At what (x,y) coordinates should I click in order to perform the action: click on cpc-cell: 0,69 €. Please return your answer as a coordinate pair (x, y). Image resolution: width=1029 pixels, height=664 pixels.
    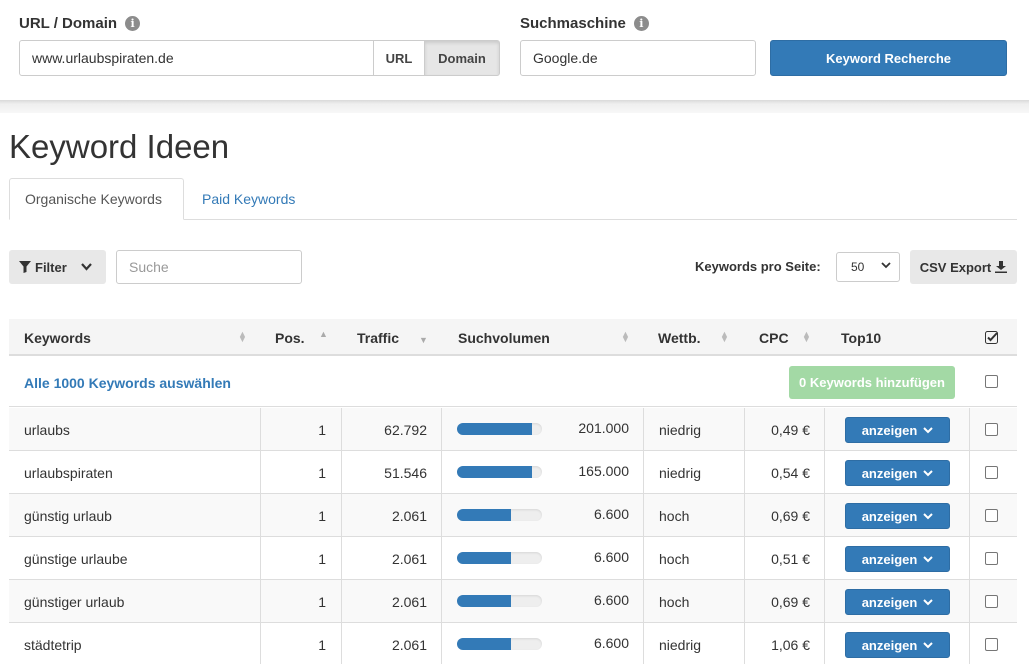
    Looking at the image, I should click on (790, 601).